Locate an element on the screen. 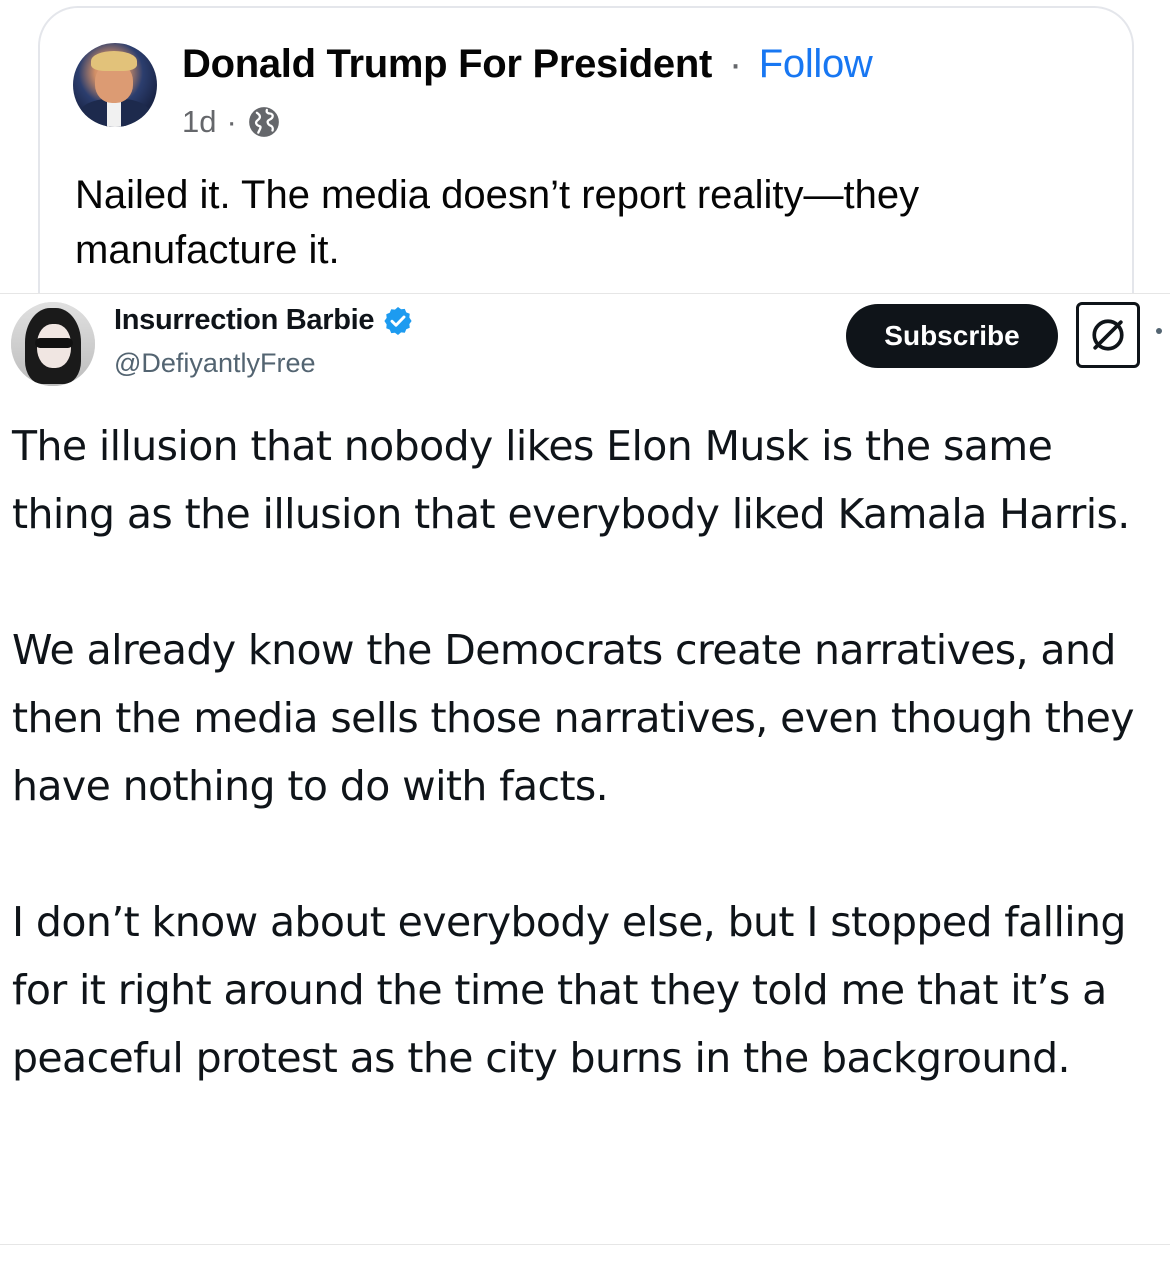 The height and width of the screenshot is (1263, 1170). verified-badge-icon is located at coordinates (398, 321).